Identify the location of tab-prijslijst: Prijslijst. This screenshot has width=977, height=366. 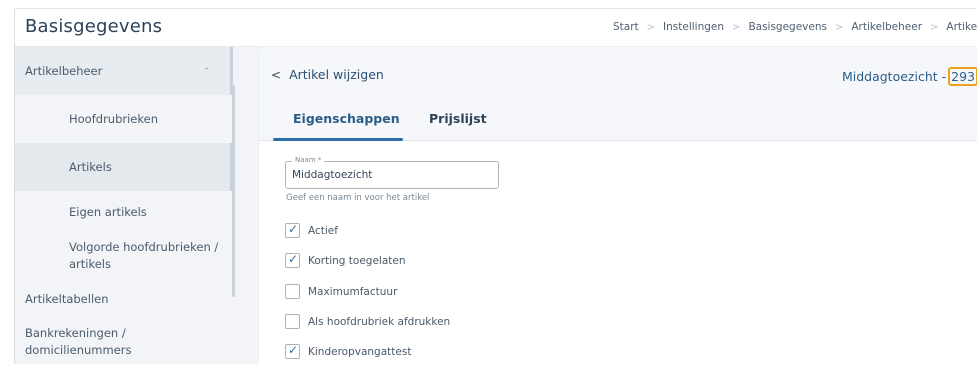
(458, 118).